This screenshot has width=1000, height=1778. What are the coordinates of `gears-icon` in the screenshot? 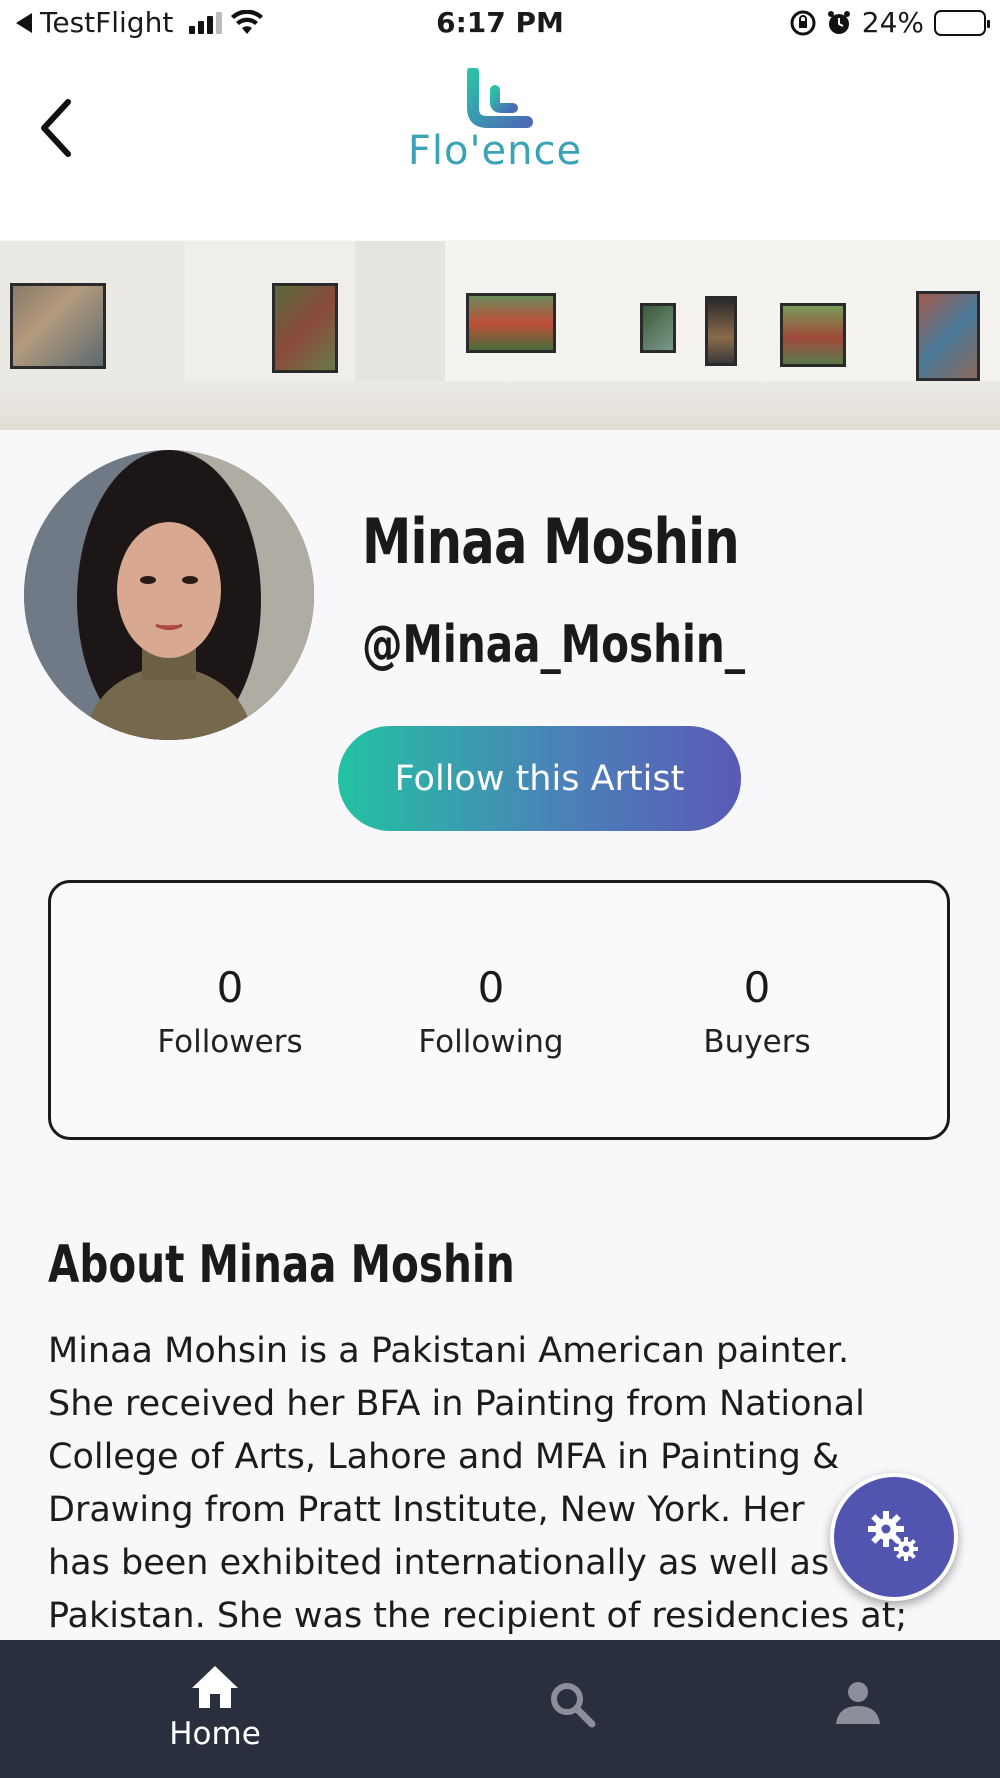 It's located at (893, 1536).